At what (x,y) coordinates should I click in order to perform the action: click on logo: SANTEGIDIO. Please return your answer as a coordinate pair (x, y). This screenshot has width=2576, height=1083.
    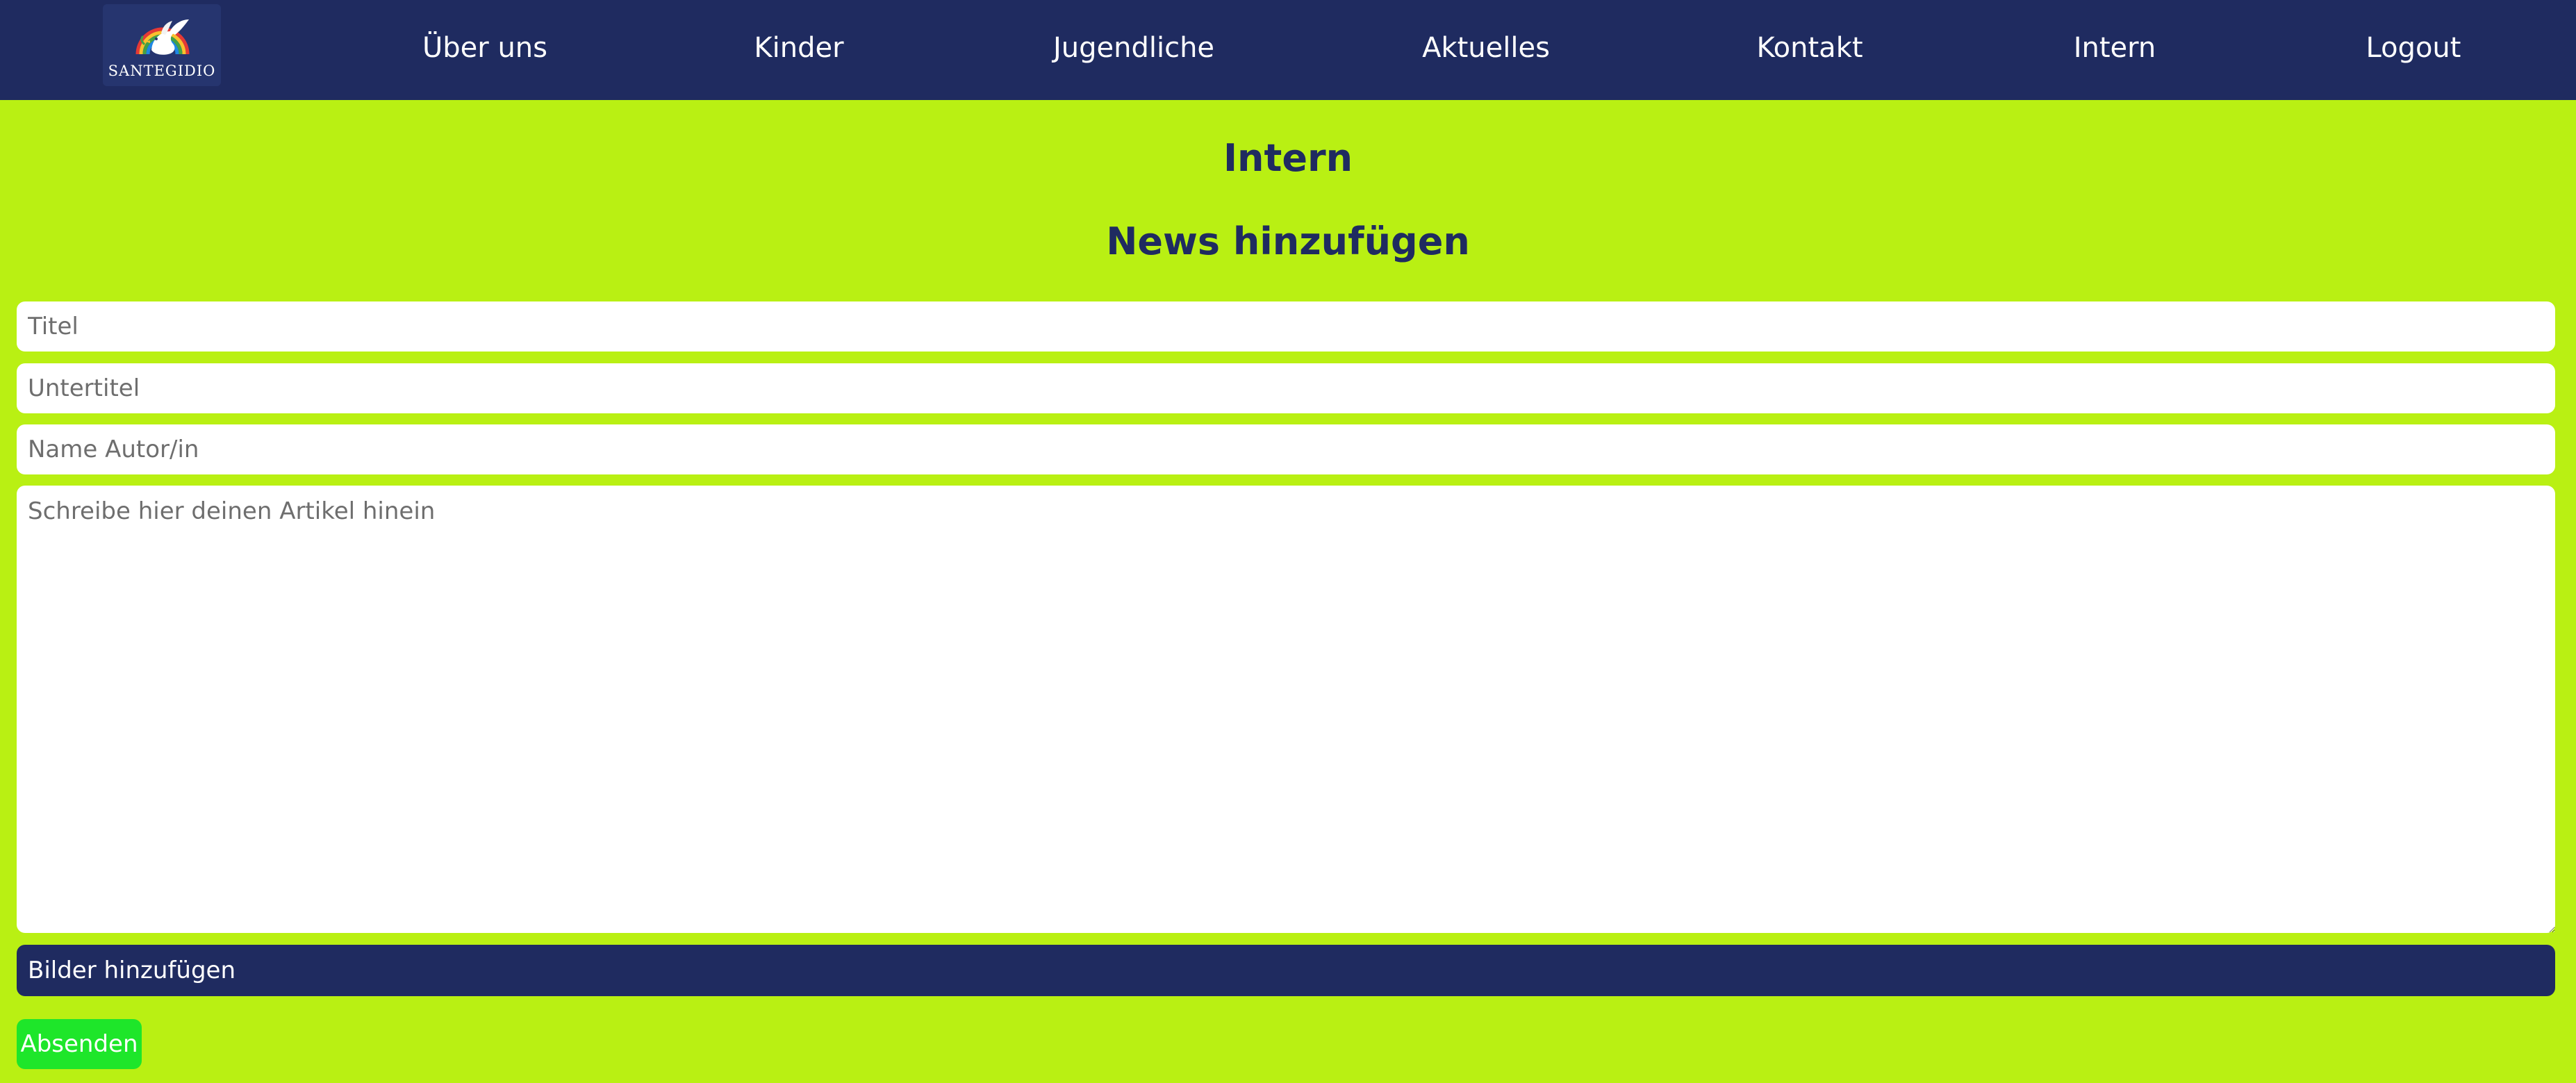
    Looking at the image, I should click on (162, 45).